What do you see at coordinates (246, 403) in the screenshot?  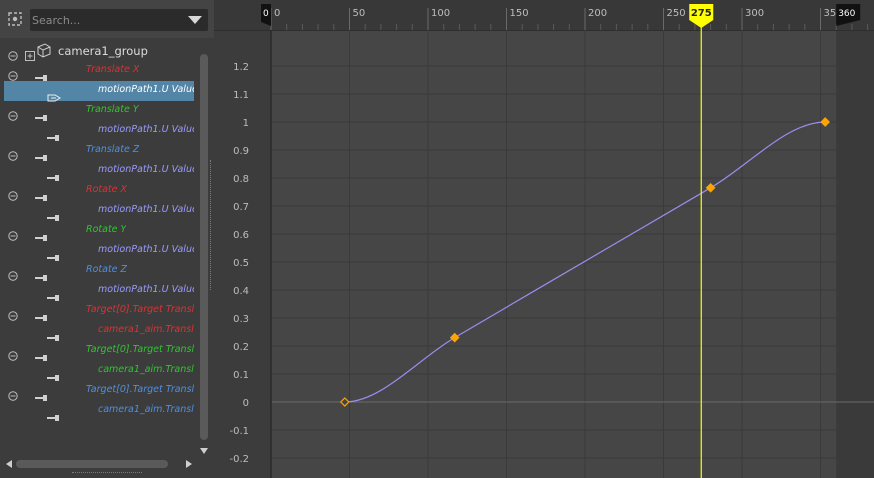 I see `value-tick-label: 0` at bounding box center [246, 403].